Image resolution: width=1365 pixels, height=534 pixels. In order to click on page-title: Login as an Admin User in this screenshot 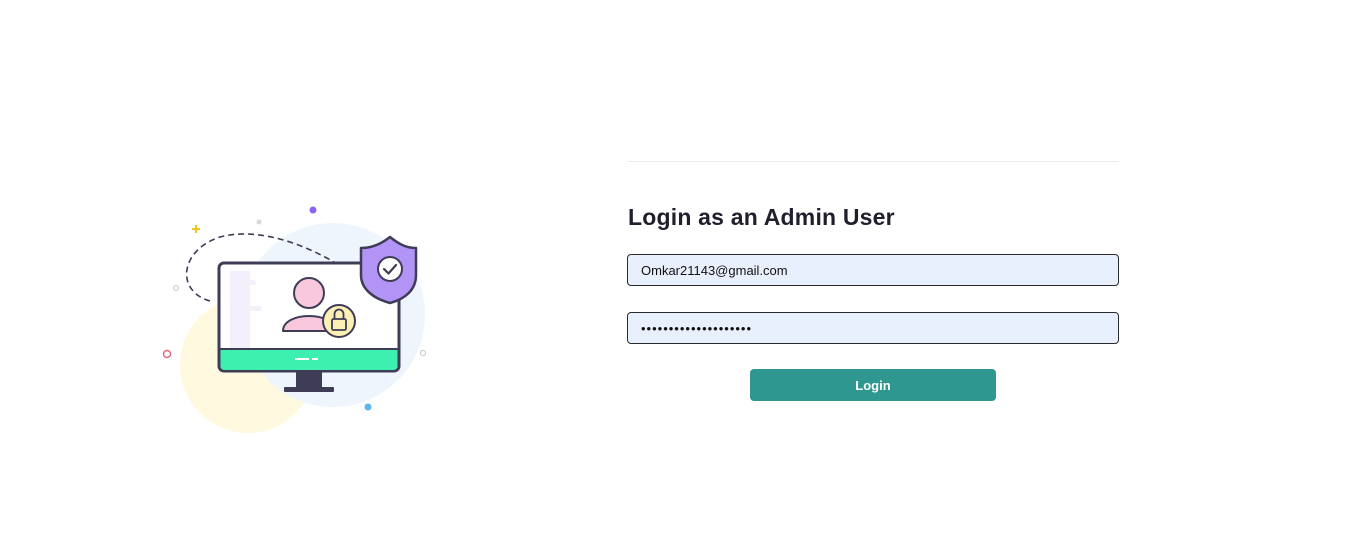, I will do `click(761, 217)`.